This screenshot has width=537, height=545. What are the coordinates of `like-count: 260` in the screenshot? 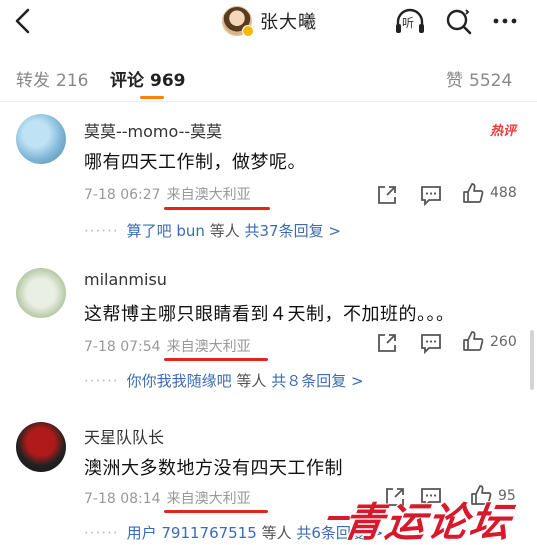 It's located at (503, 342).